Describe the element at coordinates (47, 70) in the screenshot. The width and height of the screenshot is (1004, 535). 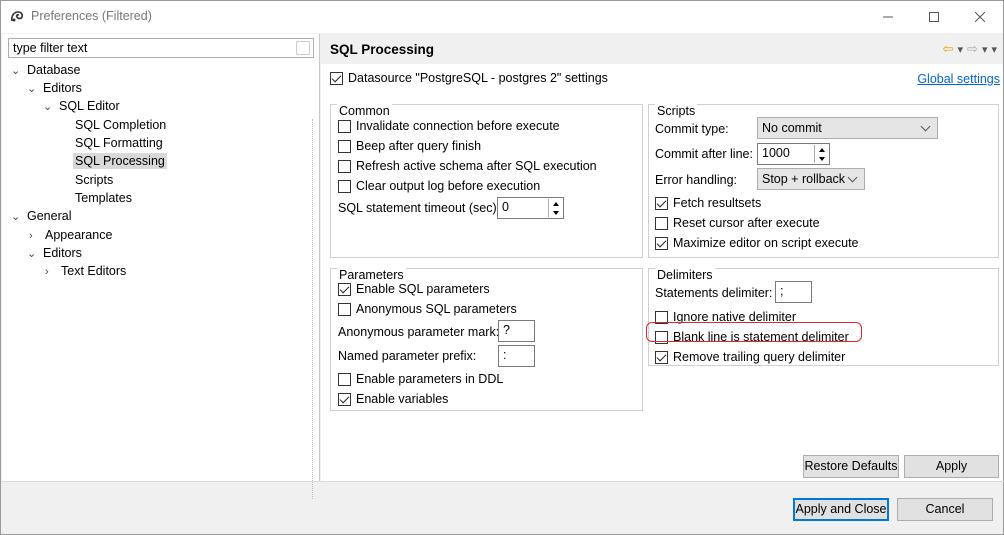
I see `tree-item-database: ⌄ Database` at that location.